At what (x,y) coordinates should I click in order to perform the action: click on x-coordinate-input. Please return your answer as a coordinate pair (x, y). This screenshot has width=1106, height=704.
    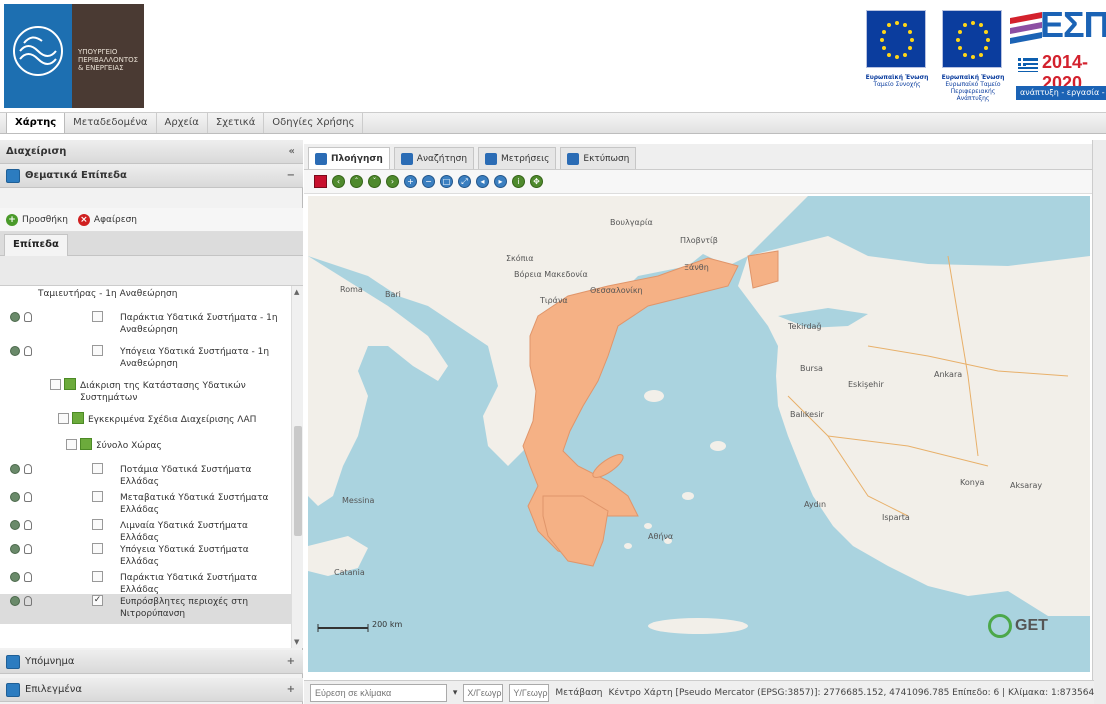
    Looking at the image, I should click on (483, 692).